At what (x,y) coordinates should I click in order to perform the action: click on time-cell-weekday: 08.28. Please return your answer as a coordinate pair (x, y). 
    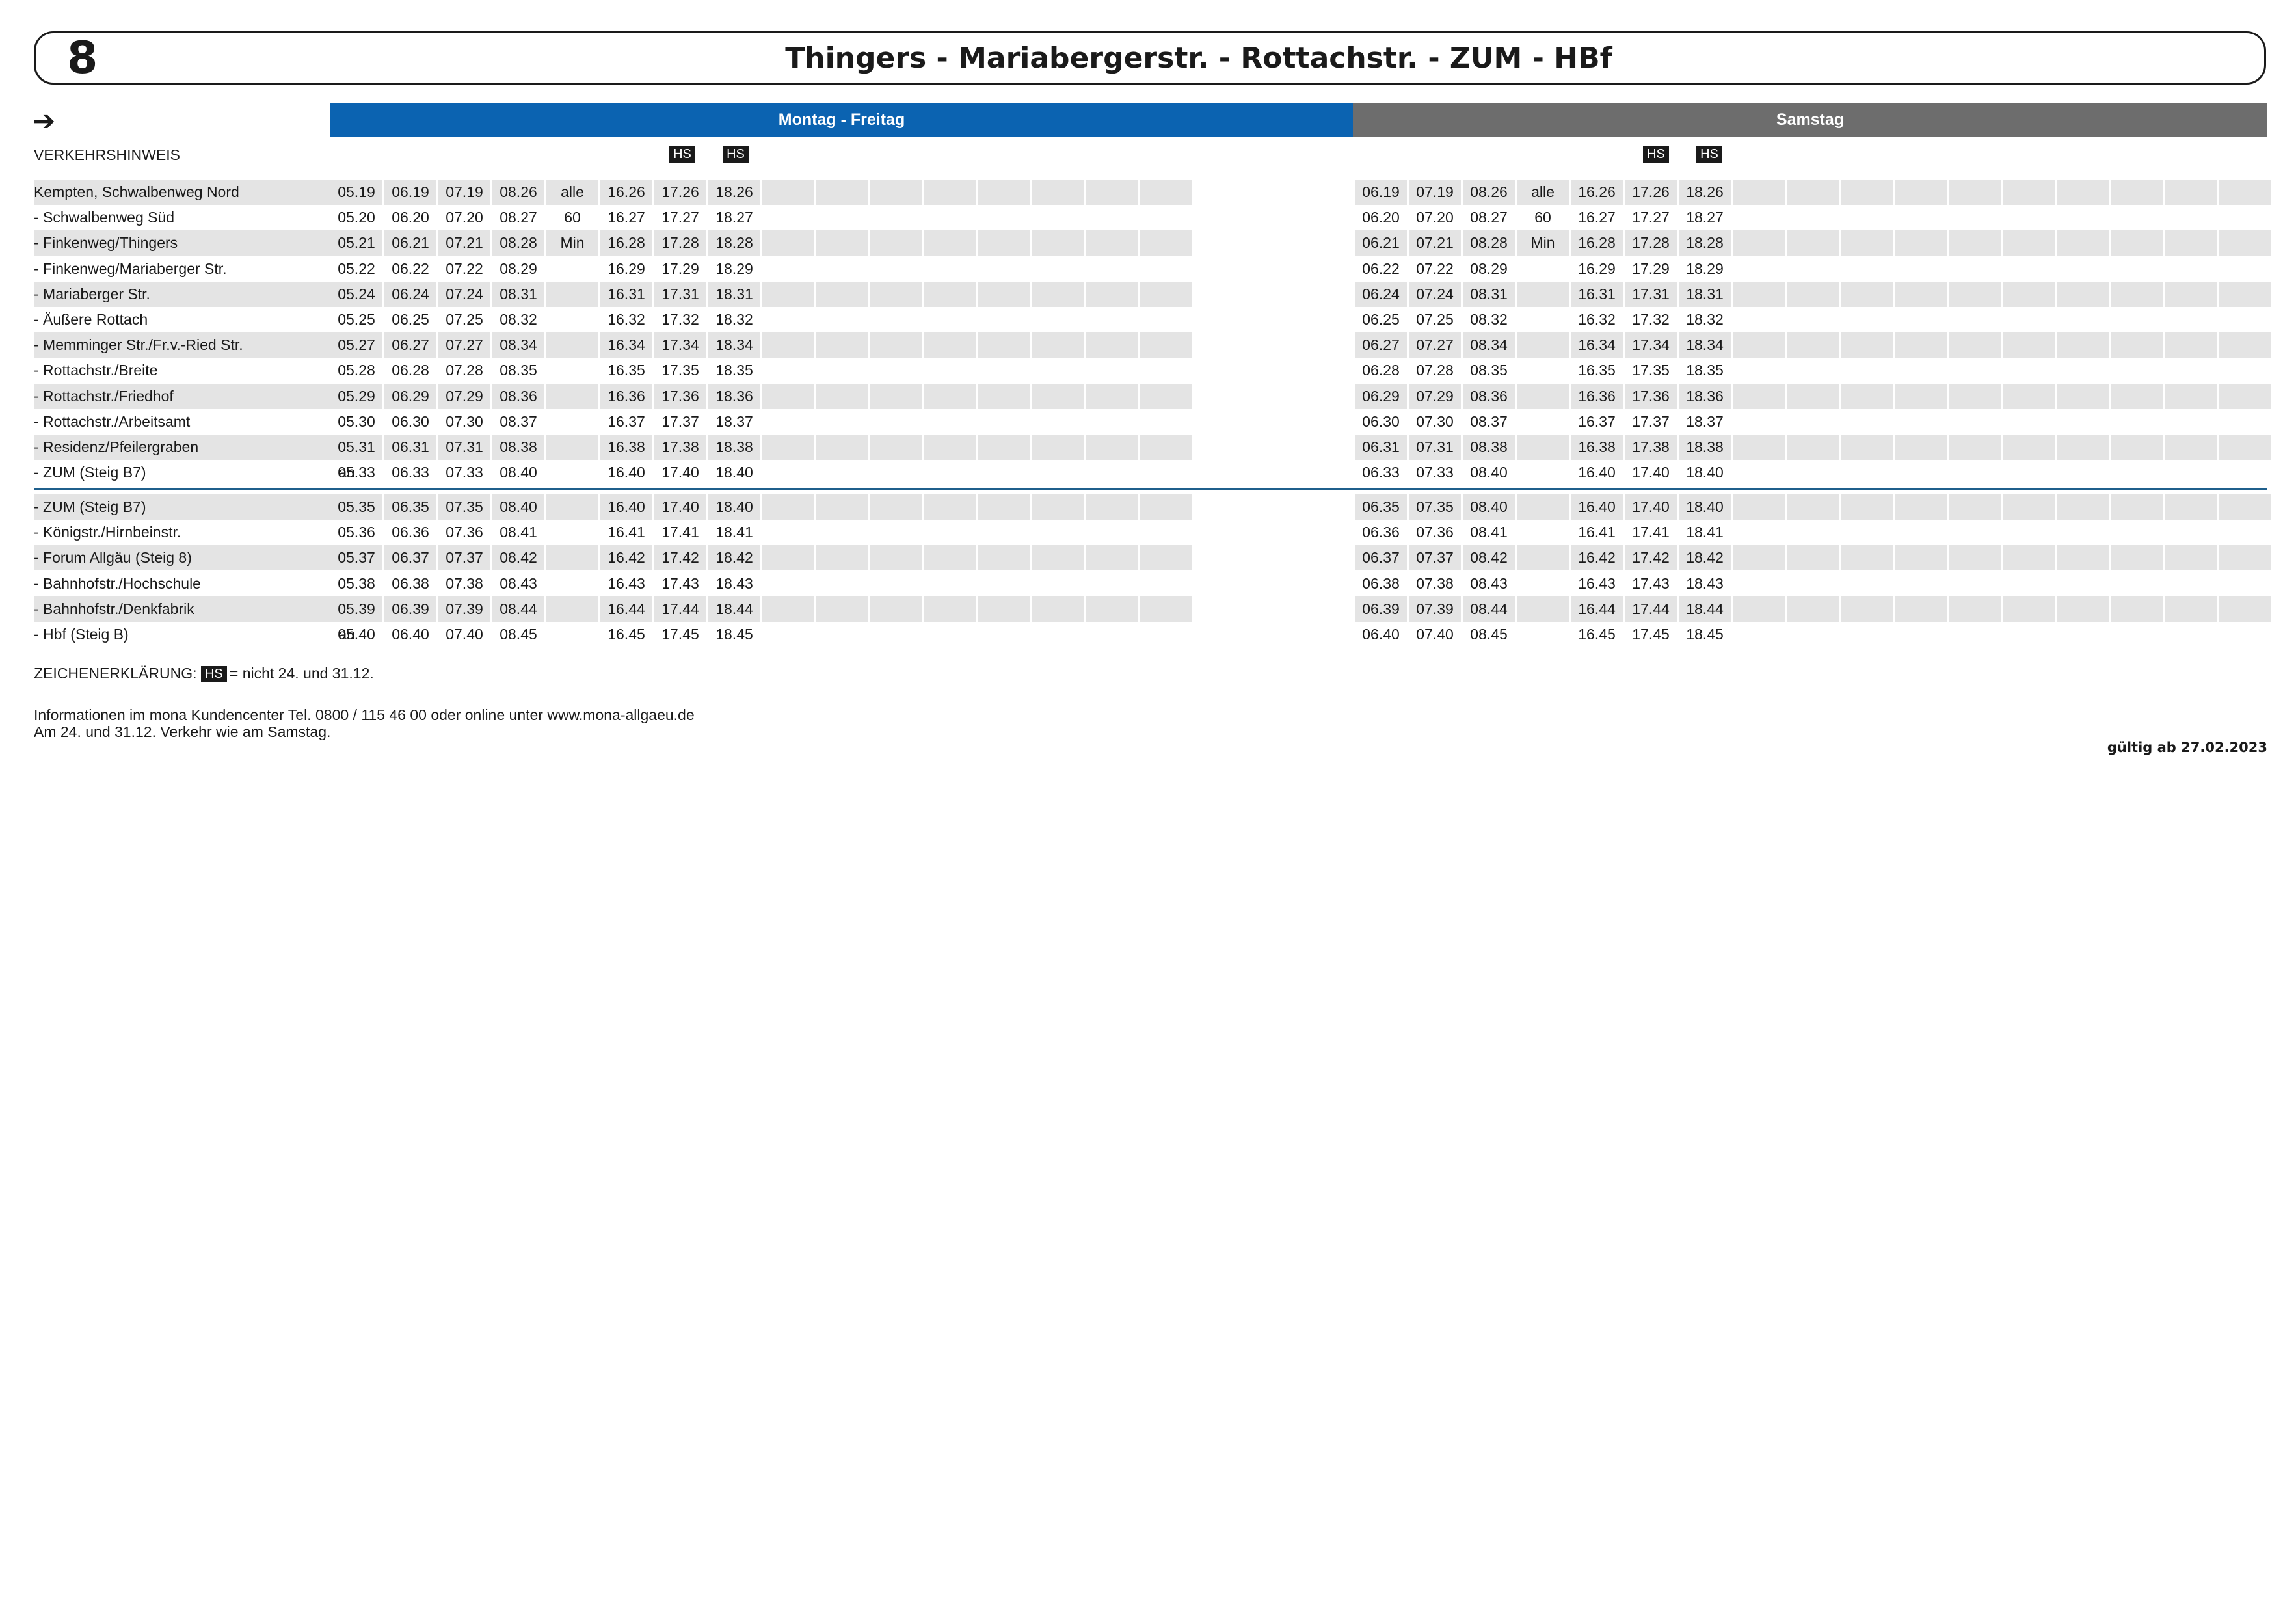
    Looking at the image, I should click on (518, 243).